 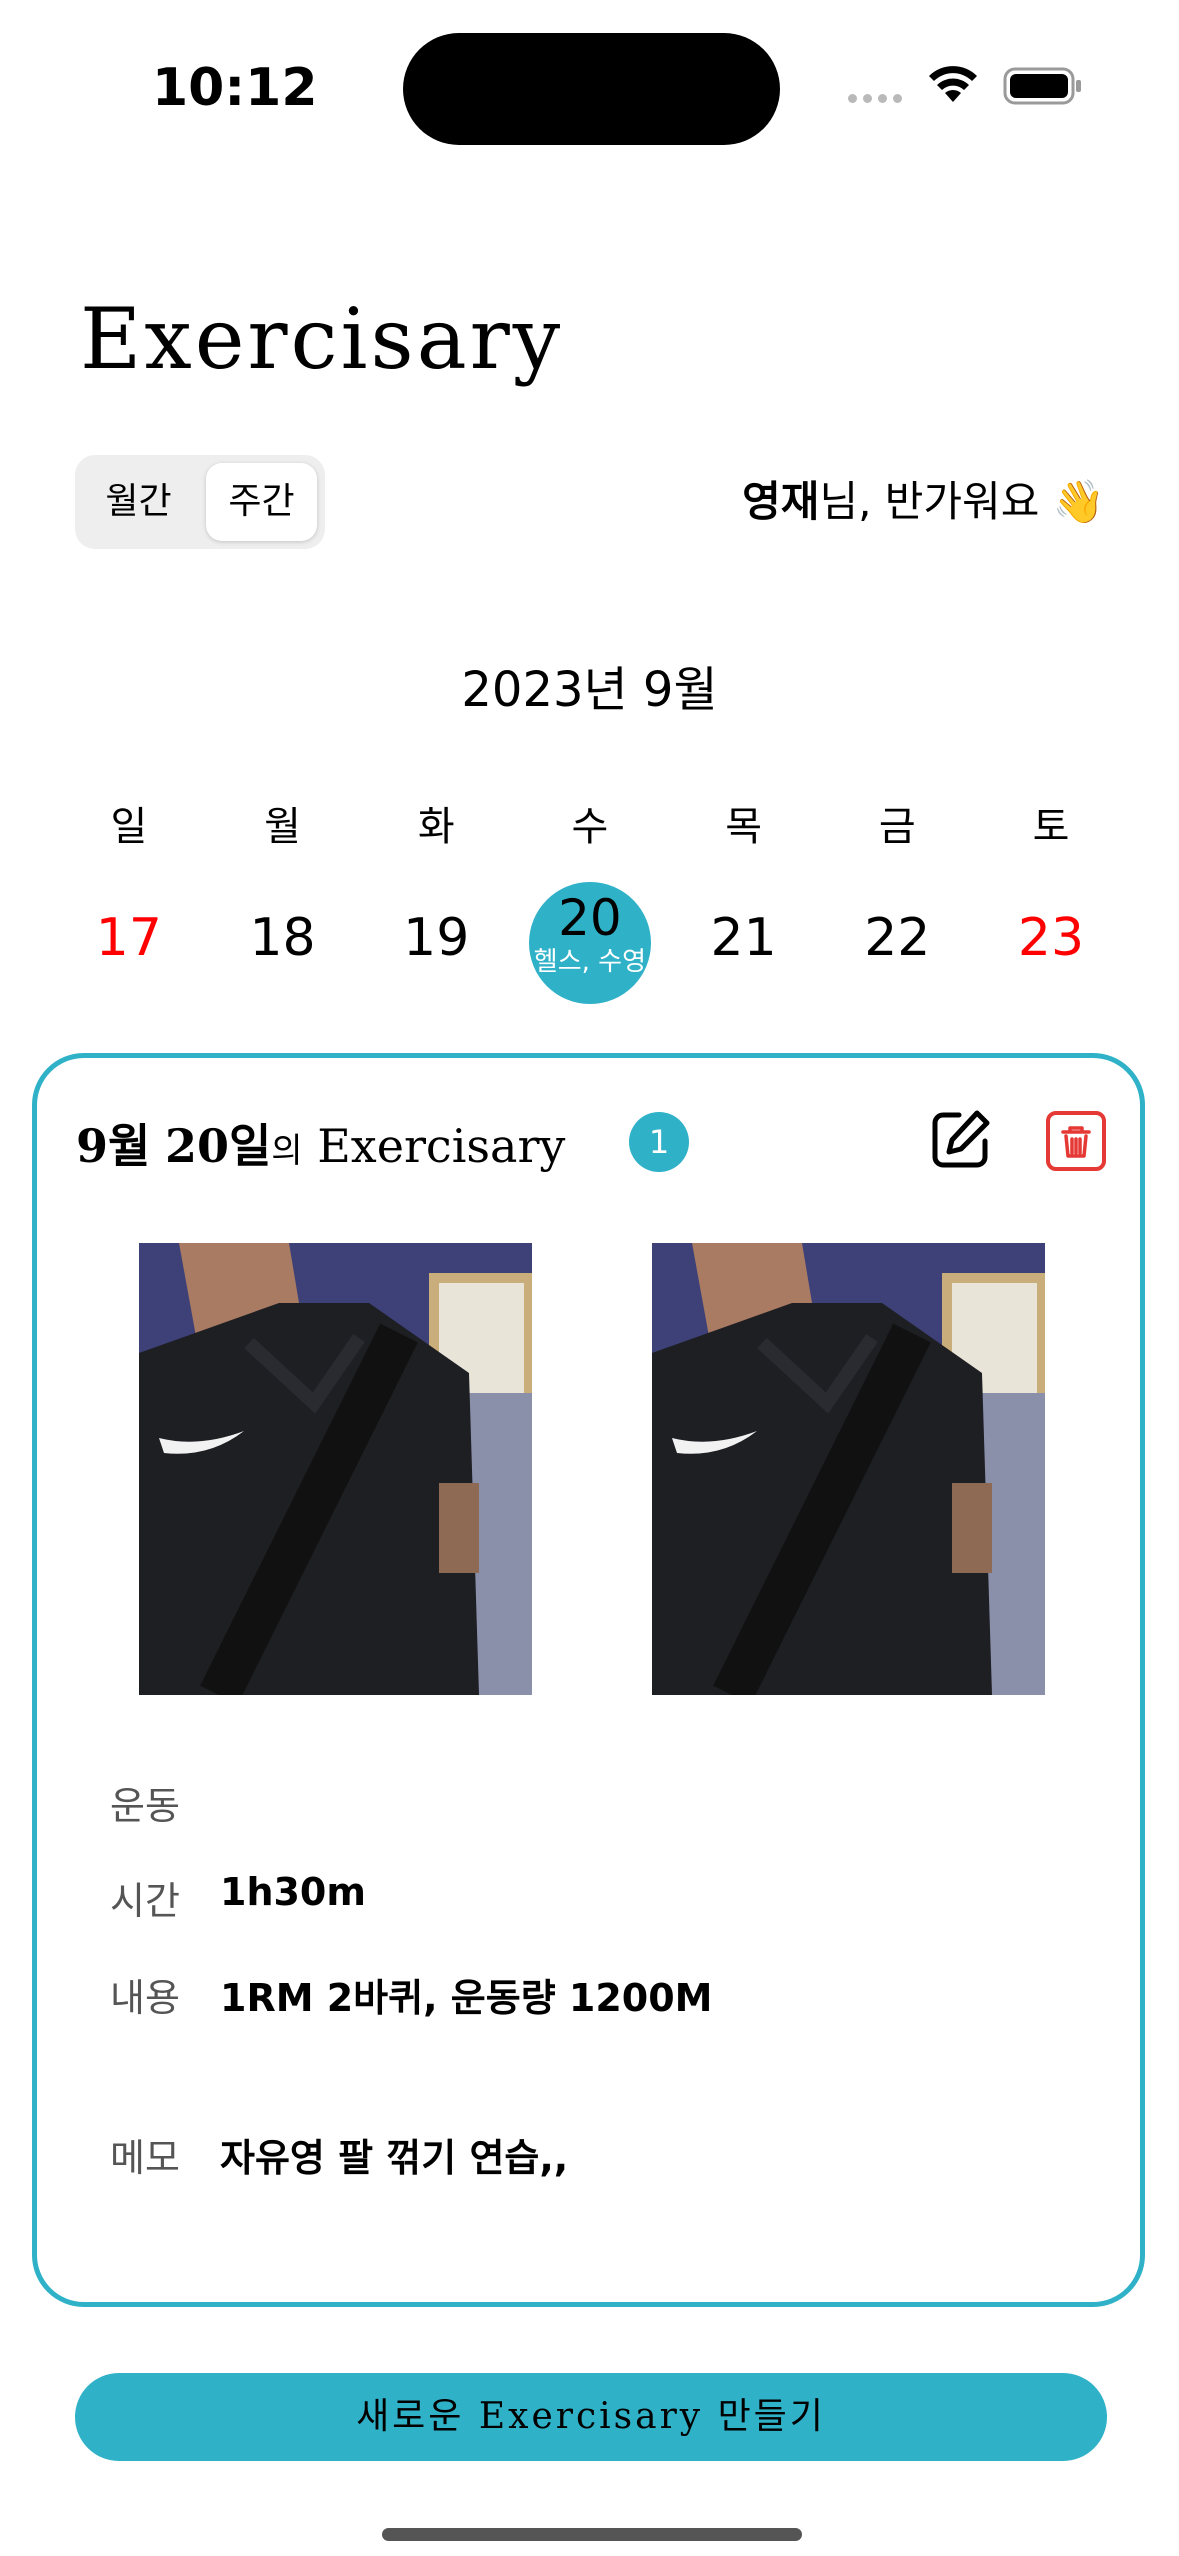 What do you see at coordinates (589, 690) in the screenshot?
I see `month-label: 2023년 9월` at bounding box center [589, 690].